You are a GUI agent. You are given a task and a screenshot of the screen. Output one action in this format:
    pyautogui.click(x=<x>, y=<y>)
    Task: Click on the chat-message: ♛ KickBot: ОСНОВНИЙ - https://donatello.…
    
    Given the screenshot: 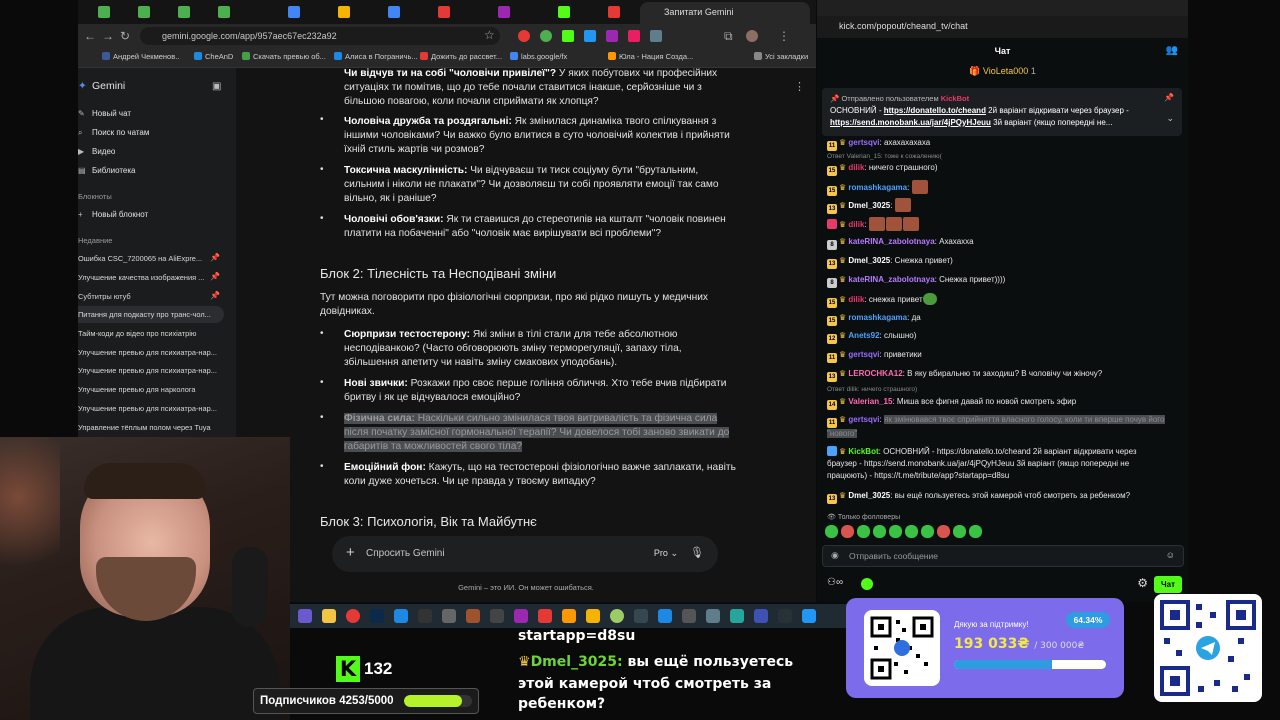 What is the action you would take?
    pyautogui.click(x=997, y=464)
    